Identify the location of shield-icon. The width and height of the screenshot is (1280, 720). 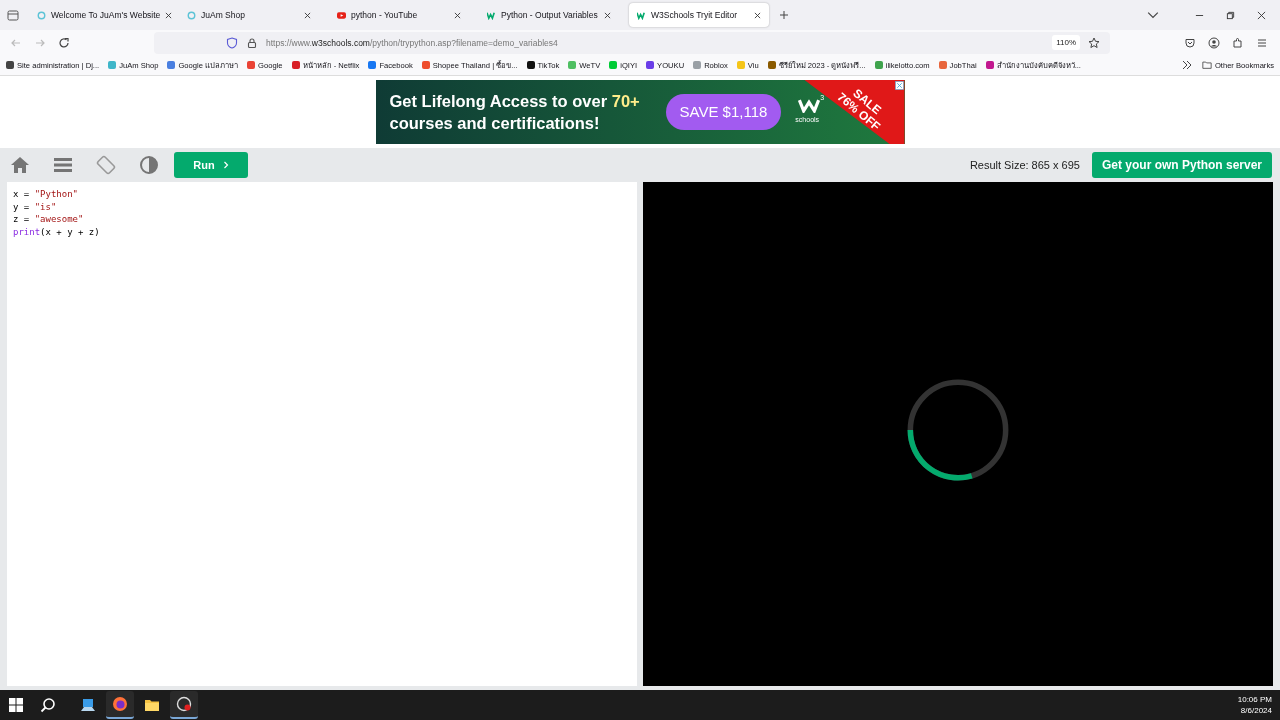
(232, 42).